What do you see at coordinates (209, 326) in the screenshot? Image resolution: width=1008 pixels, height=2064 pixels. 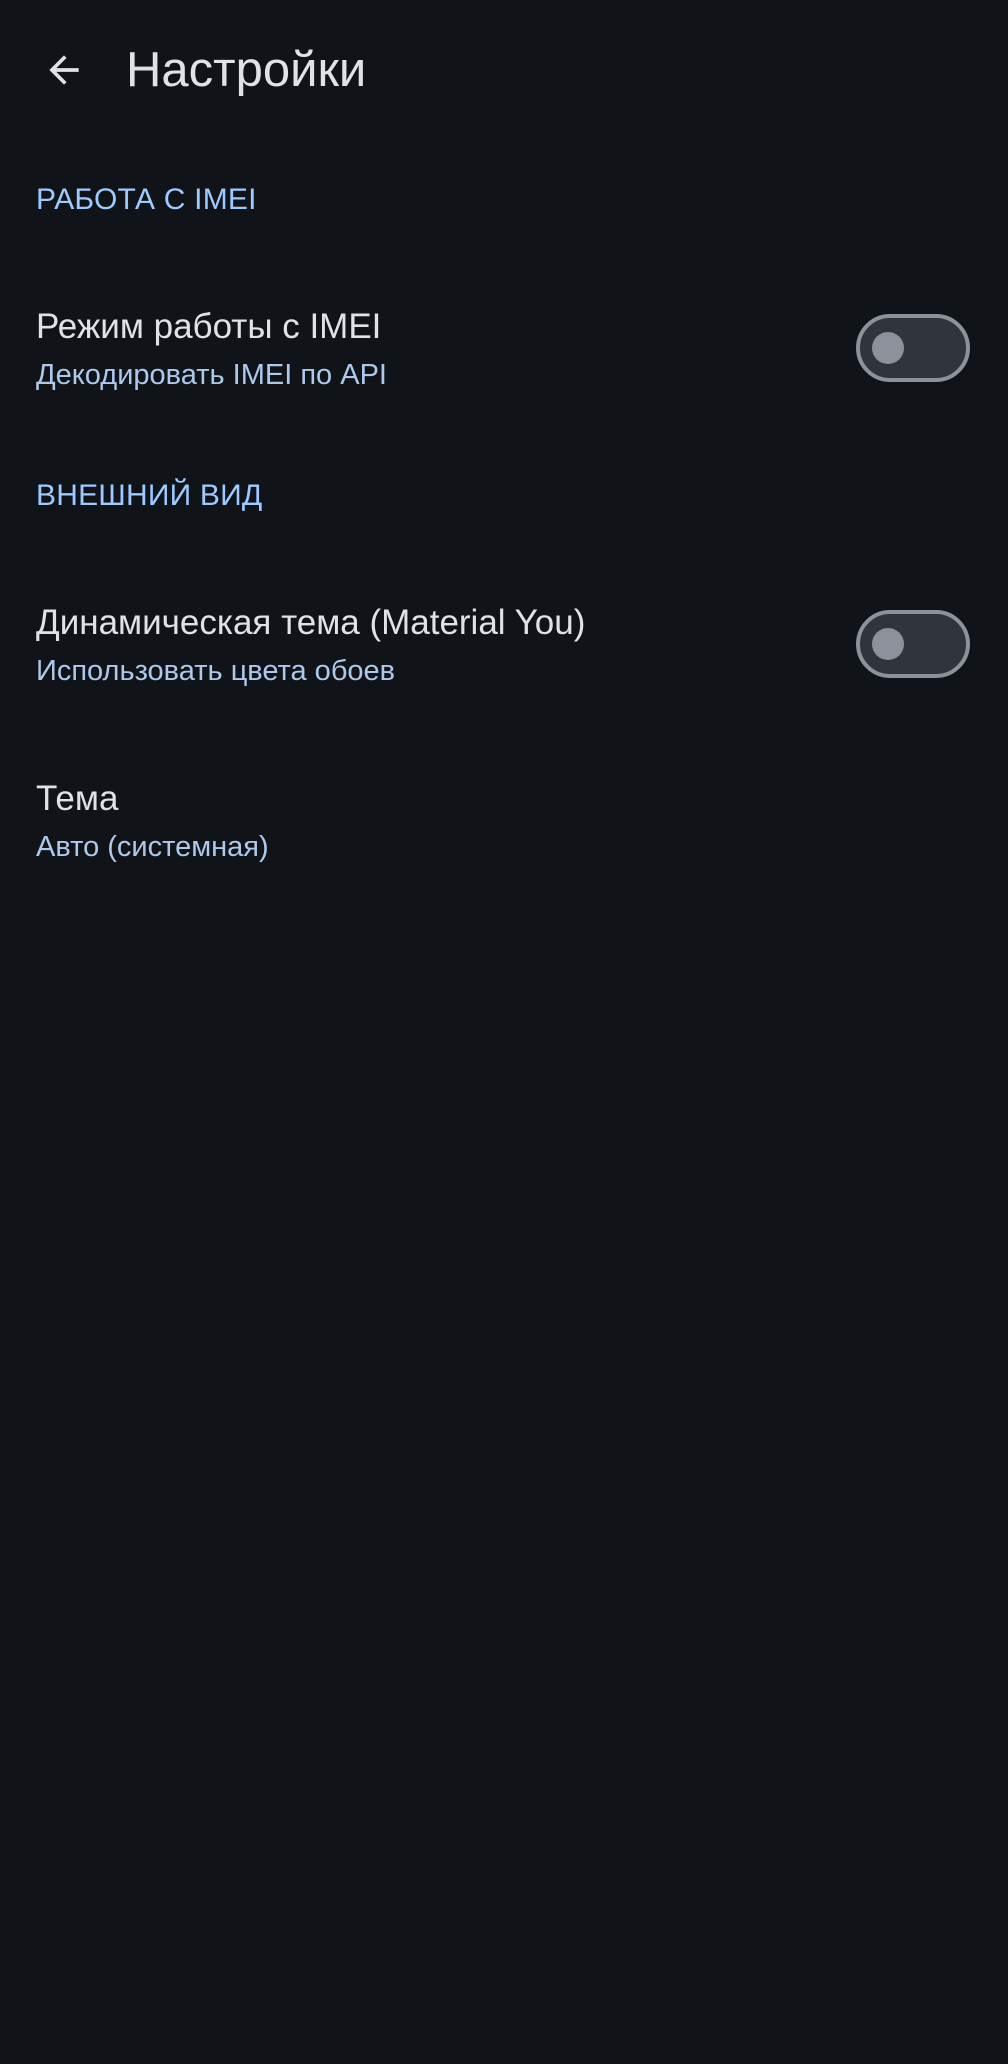 I see `pref-title: Режим работы с IMEI` at bounding box center [209, 326].